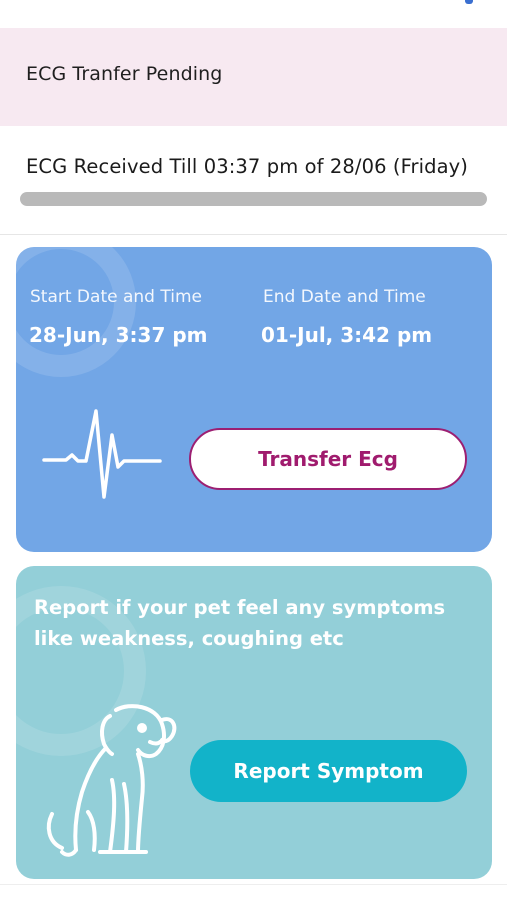 This screenshot has width=507, height=900. Describe the element at coordinates (328, 459) in the screenshot. I see `transfer-ecg-button: Transfer Ecg` at that location.